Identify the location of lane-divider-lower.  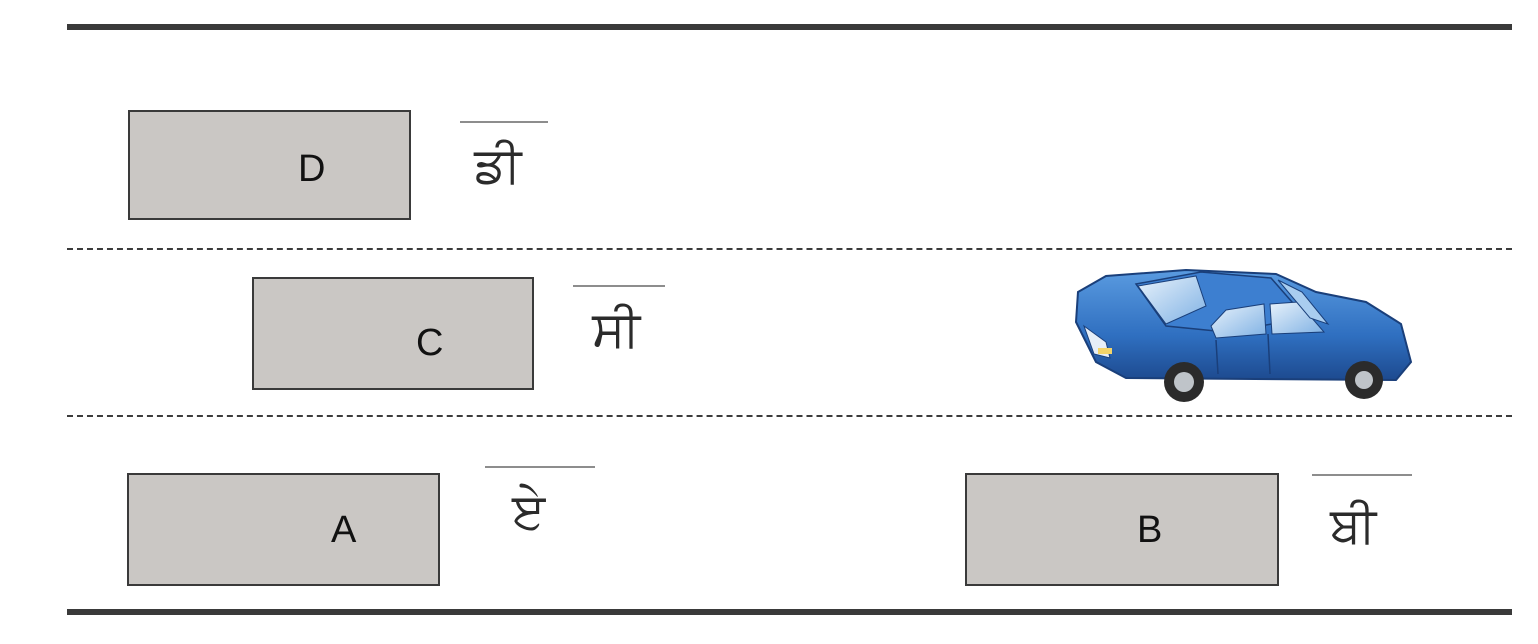
(789, 416).